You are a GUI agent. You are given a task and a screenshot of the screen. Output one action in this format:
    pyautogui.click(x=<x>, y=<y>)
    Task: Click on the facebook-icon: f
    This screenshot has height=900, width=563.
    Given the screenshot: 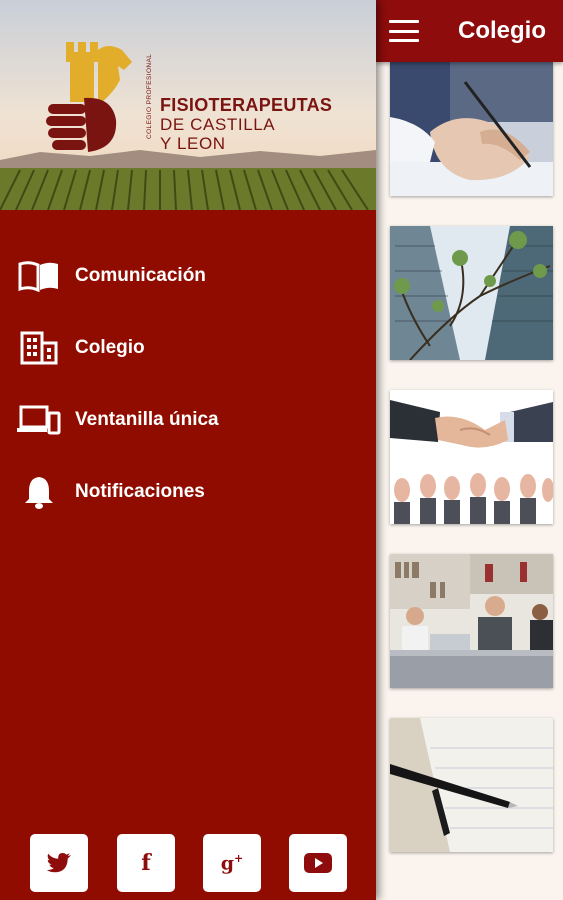 What is the action you would take?
    pyautogui.click(x=146, y=863)
    